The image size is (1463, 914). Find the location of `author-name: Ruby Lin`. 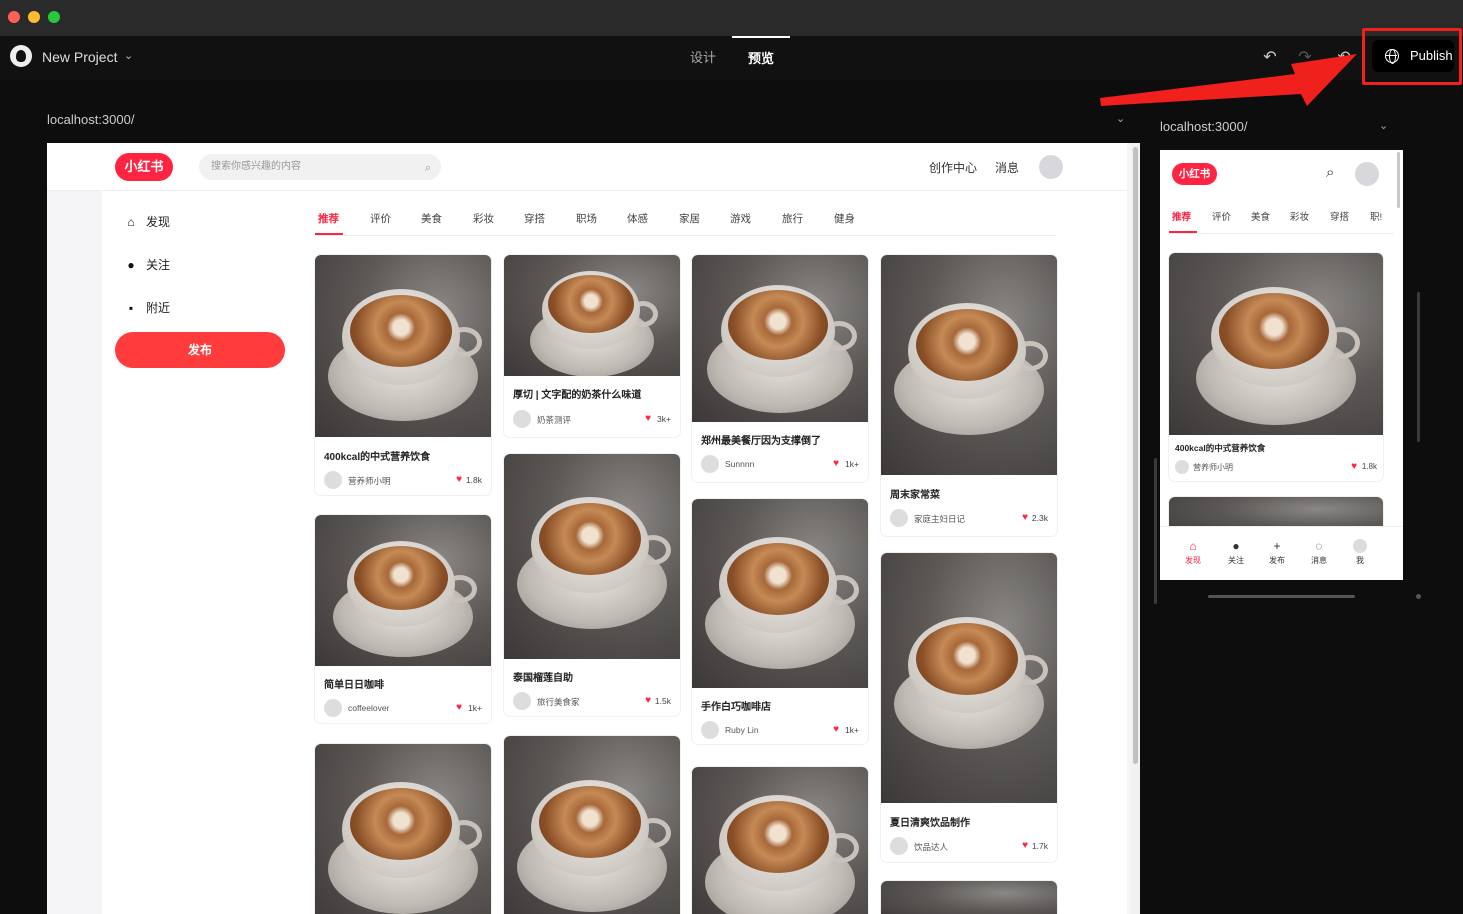

author-name: Ruby Lin is located at coordinates (742, 730).